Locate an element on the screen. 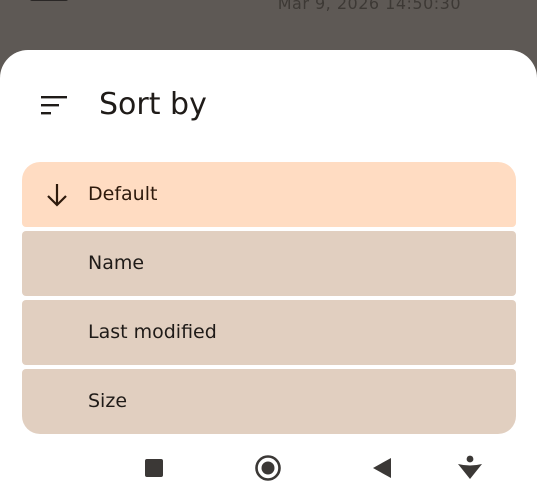  home-circle-icon is located at coordinates (268, 468).